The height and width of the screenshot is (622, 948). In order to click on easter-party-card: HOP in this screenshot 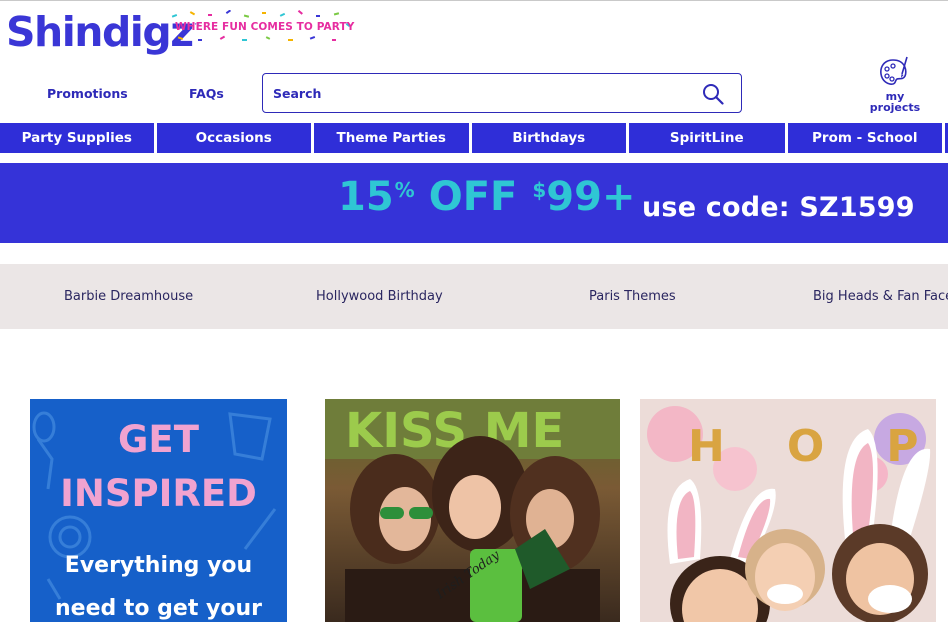, I will do `click(788, 510)`.